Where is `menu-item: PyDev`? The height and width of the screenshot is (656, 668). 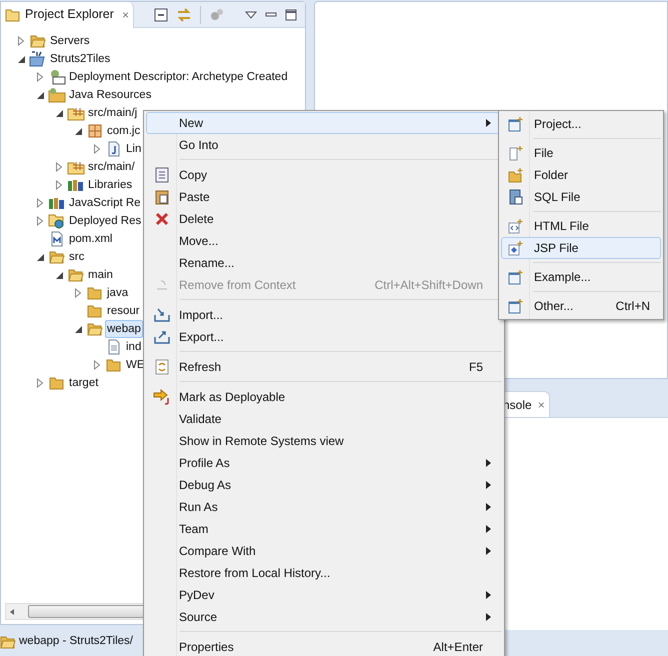 menu-item: PyDev is located at coordinates (324, 595).